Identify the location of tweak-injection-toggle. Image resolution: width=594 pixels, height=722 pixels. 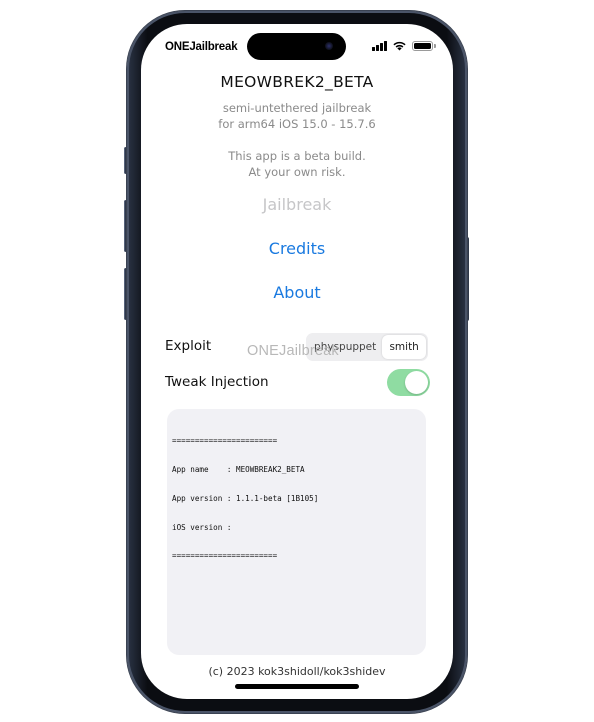
(408, 382).